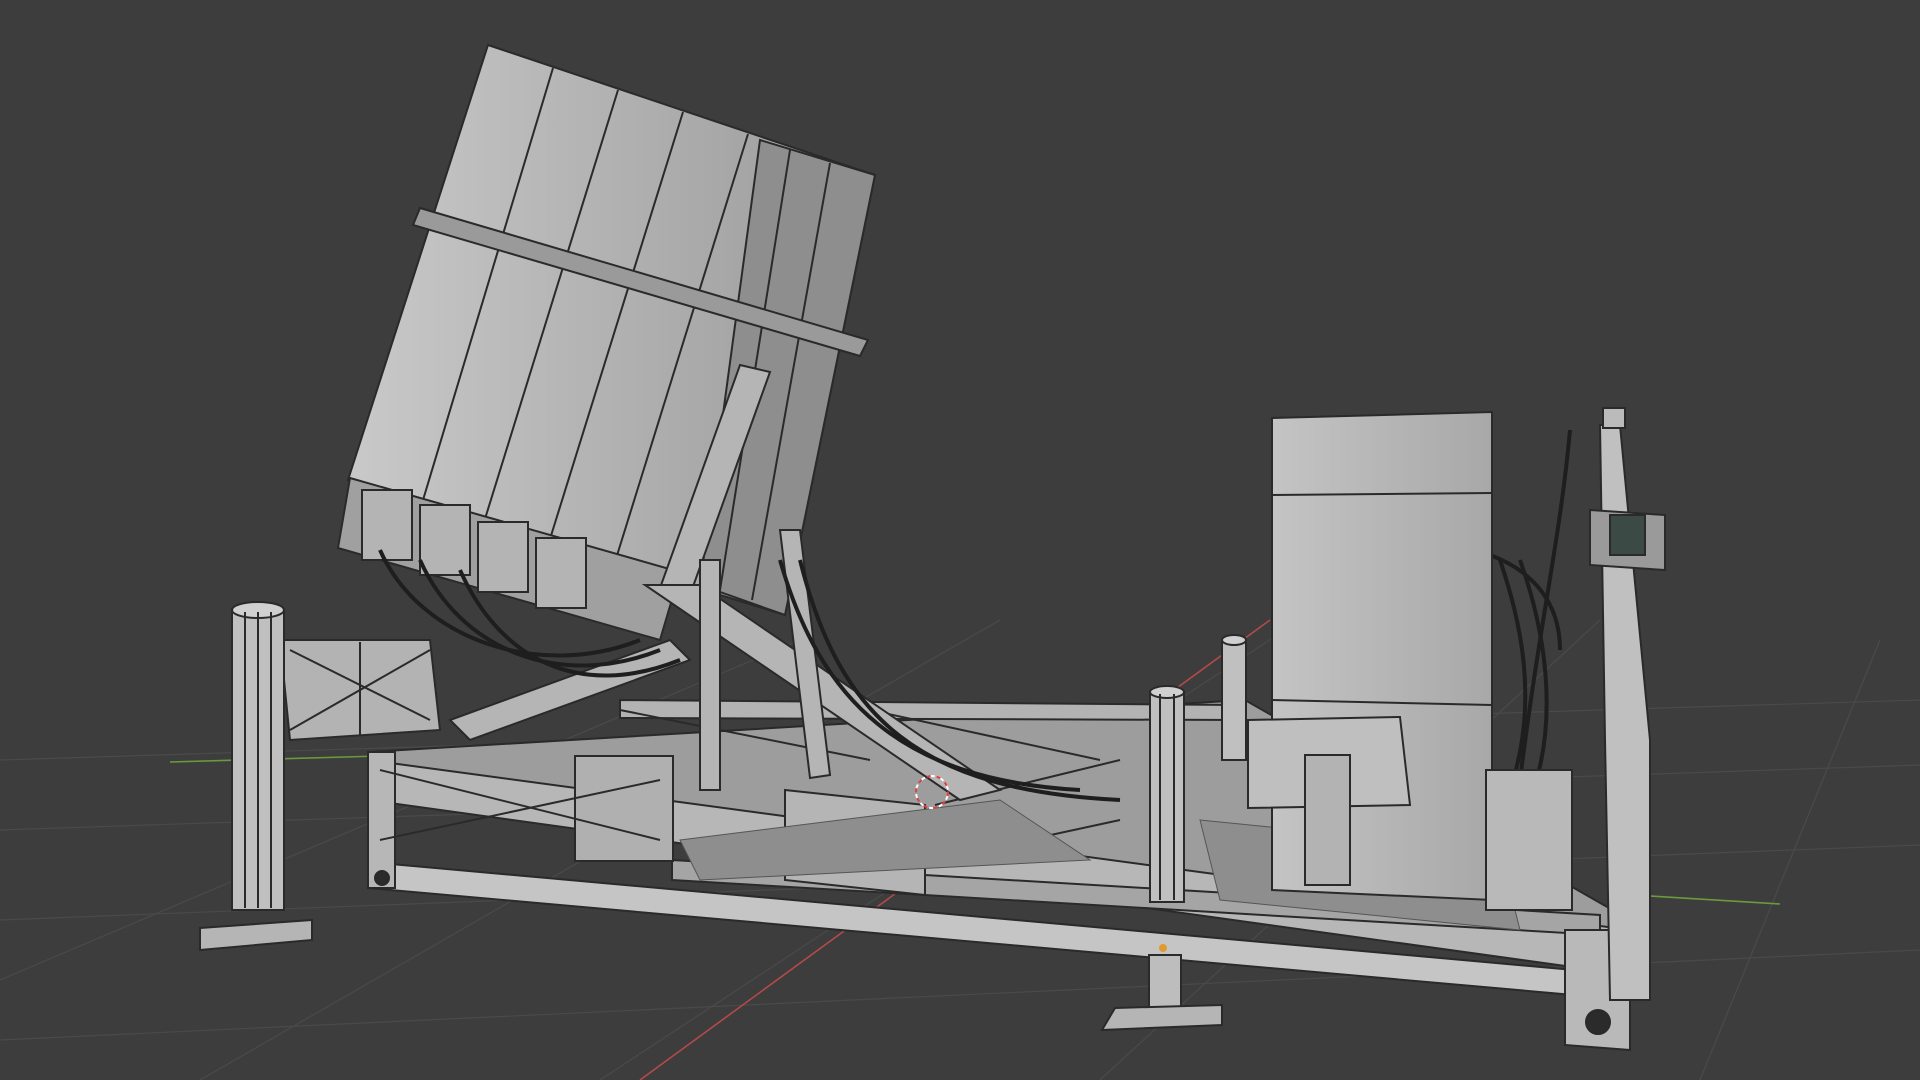 The height and width of the screenshot is (1080, 1920). I want to click on y-axis-line-right, so click(1715, 900).